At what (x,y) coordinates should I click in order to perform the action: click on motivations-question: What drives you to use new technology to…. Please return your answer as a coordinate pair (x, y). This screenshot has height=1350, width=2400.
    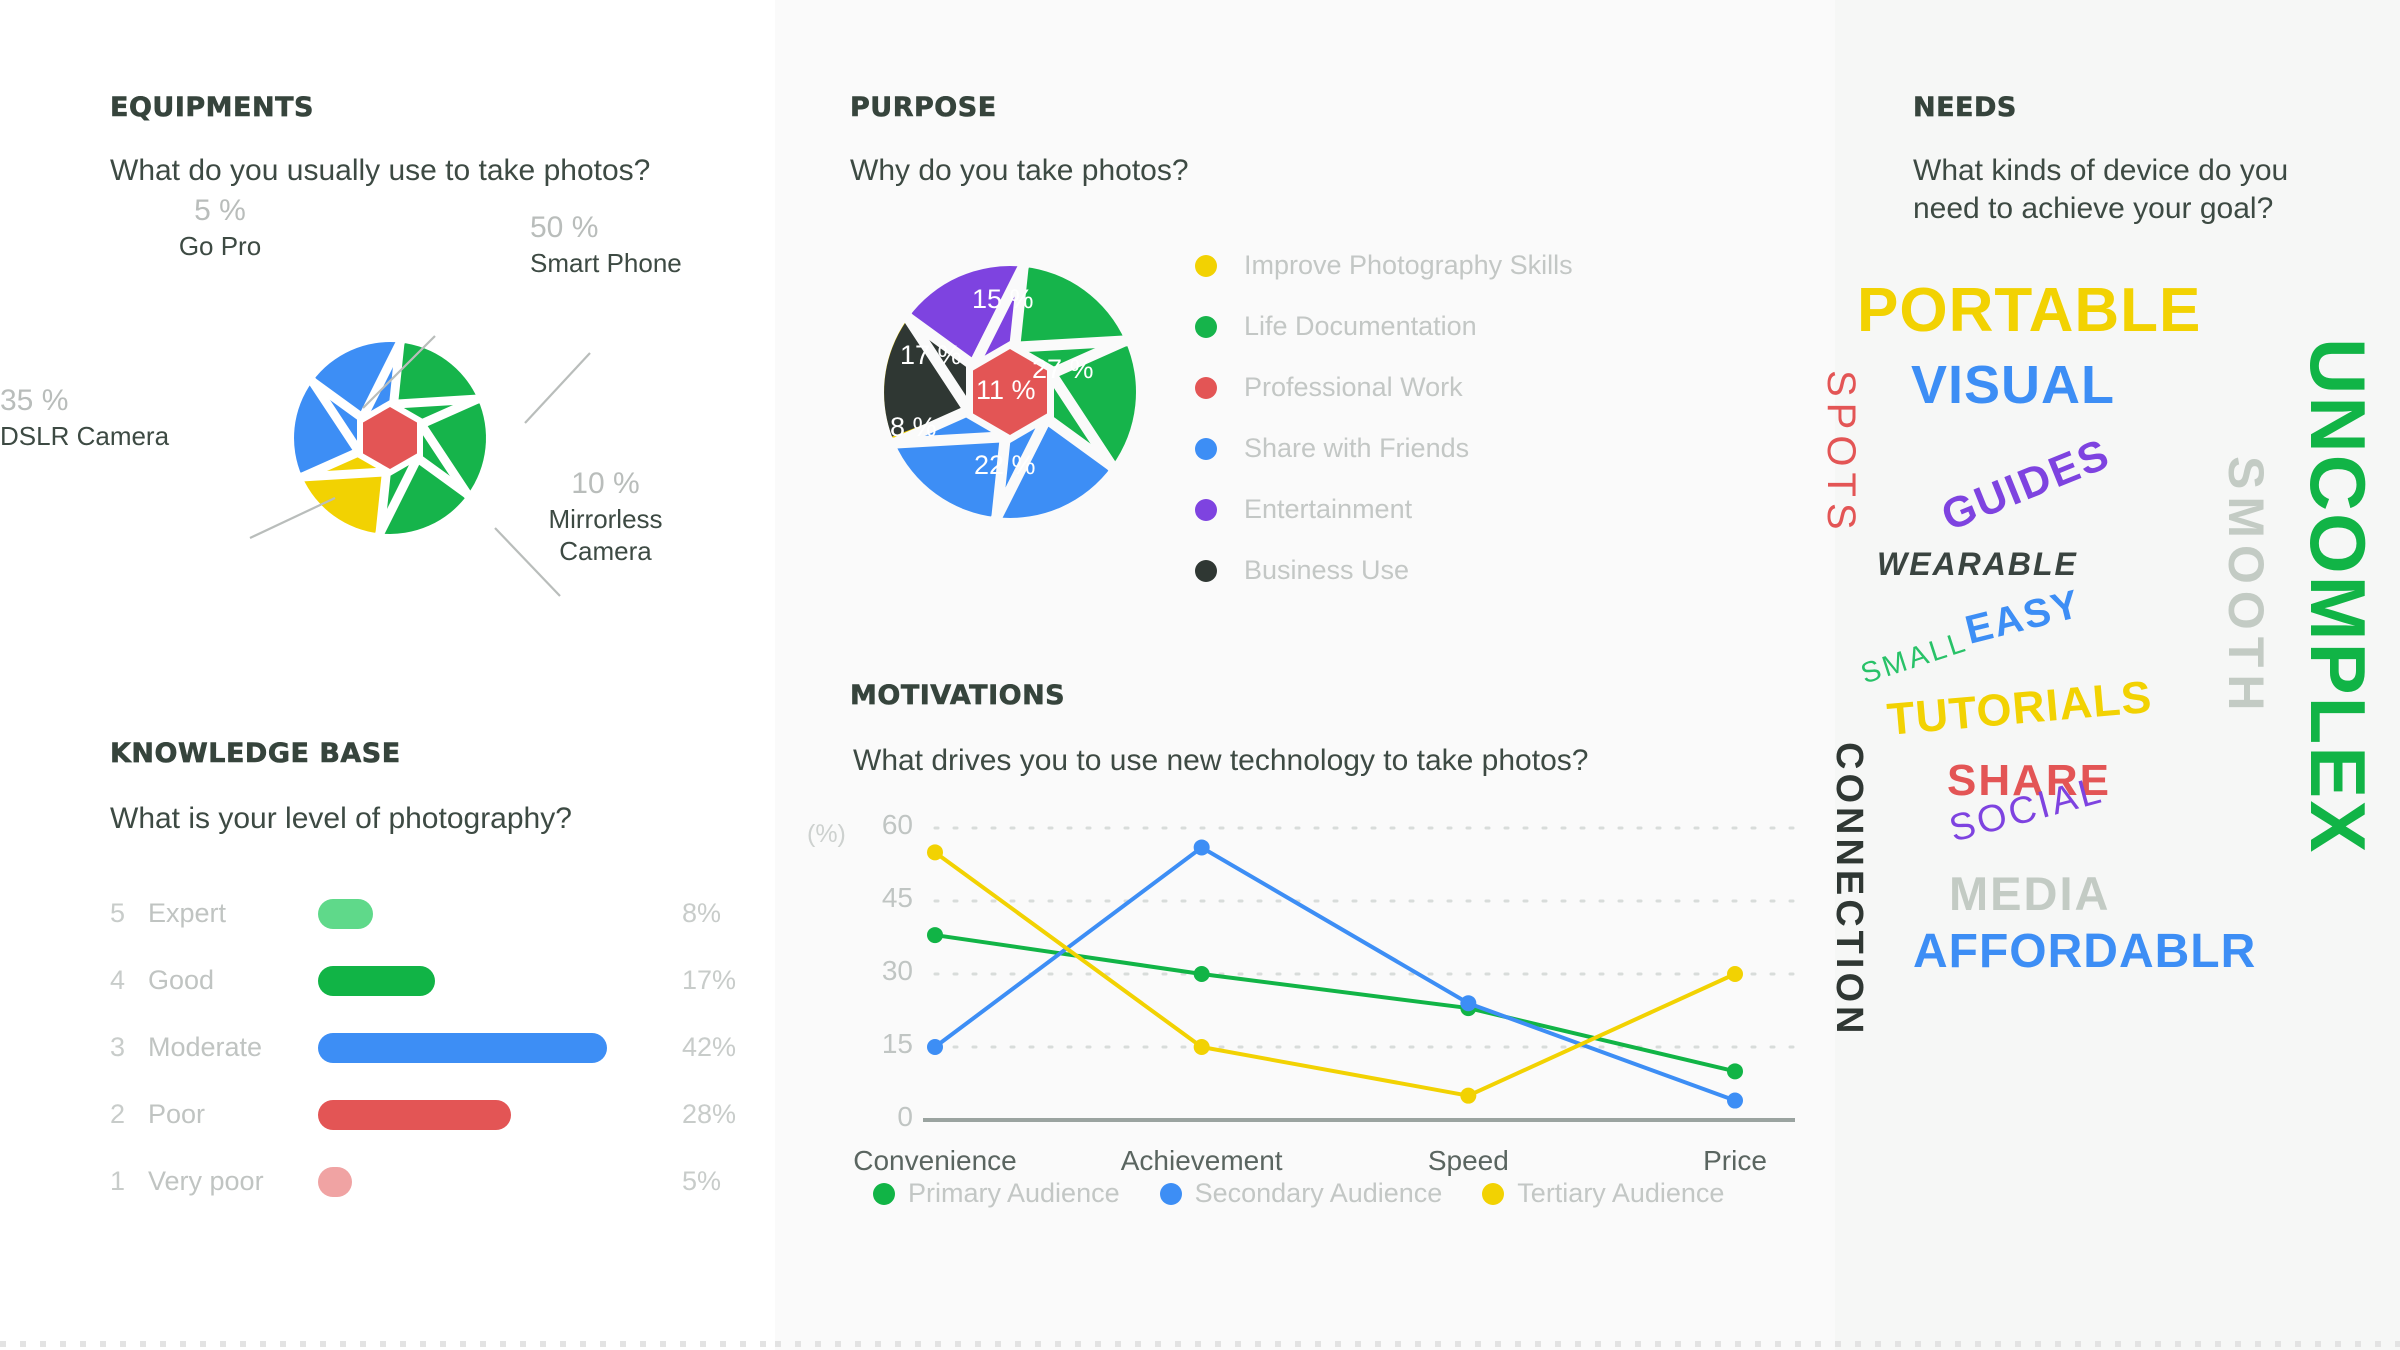
    Looking at the image, I should click on (1221, 760).